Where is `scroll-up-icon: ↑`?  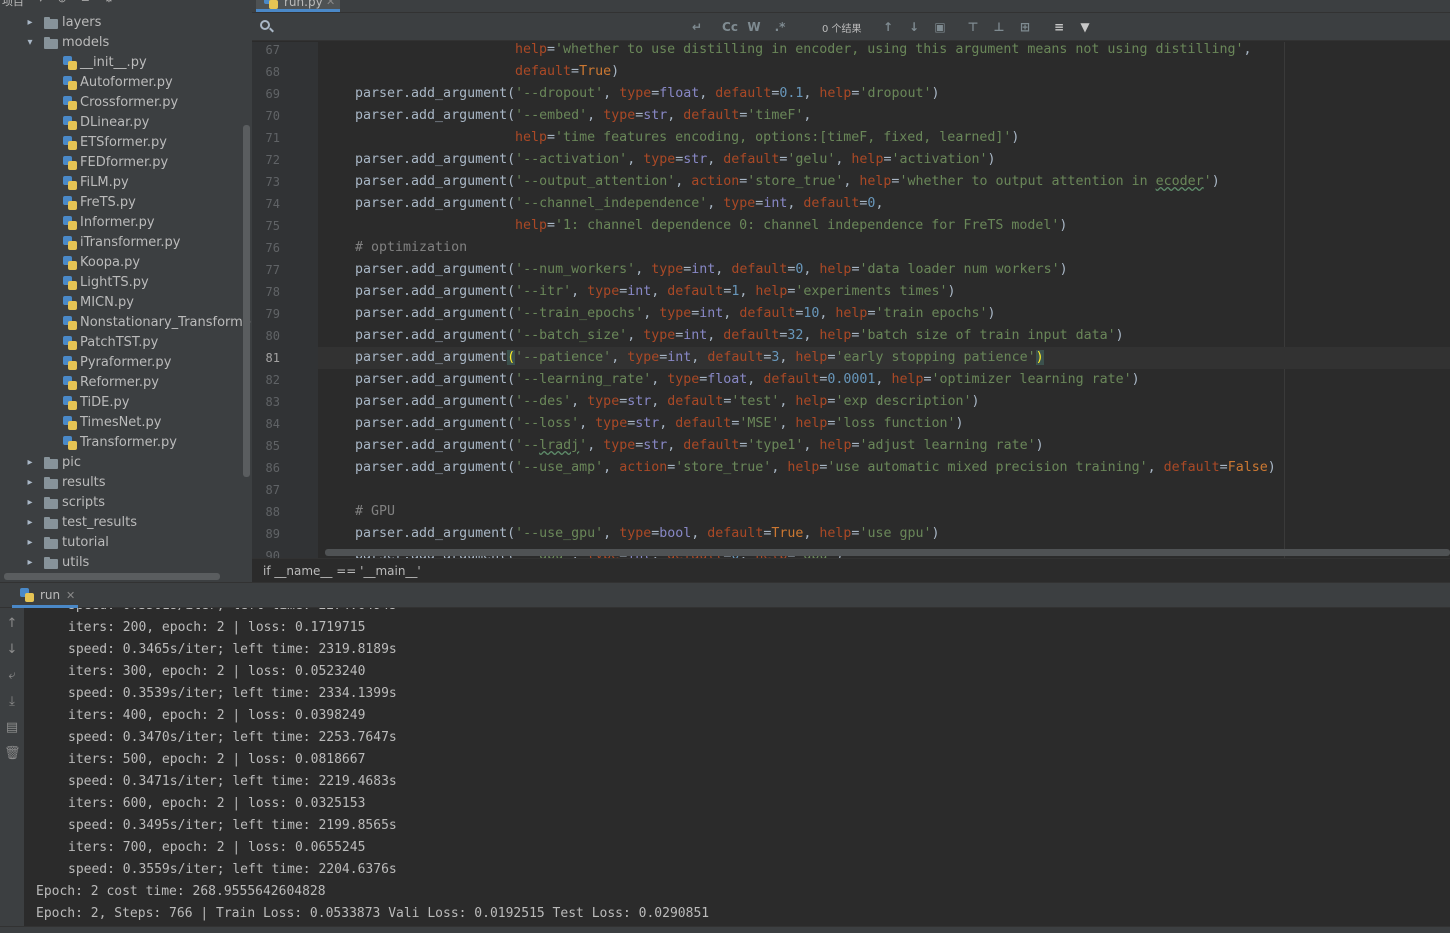 scroll-up-icon: ↑ is located at coordinates (12, 624).